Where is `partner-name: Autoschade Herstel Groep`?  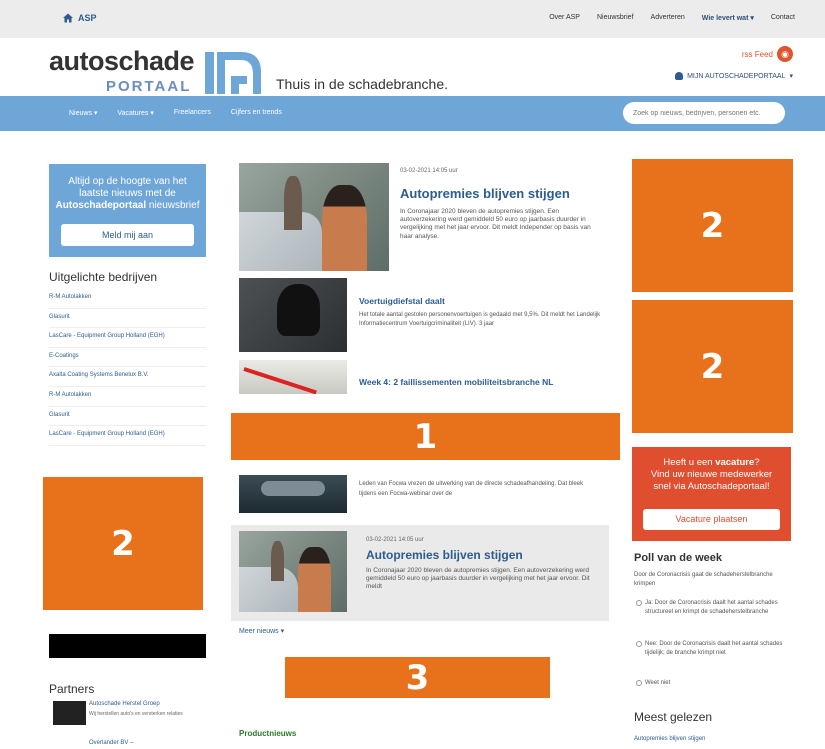 partner-name: Autoschade Herstel Groep is located at coordinates (124, 704).